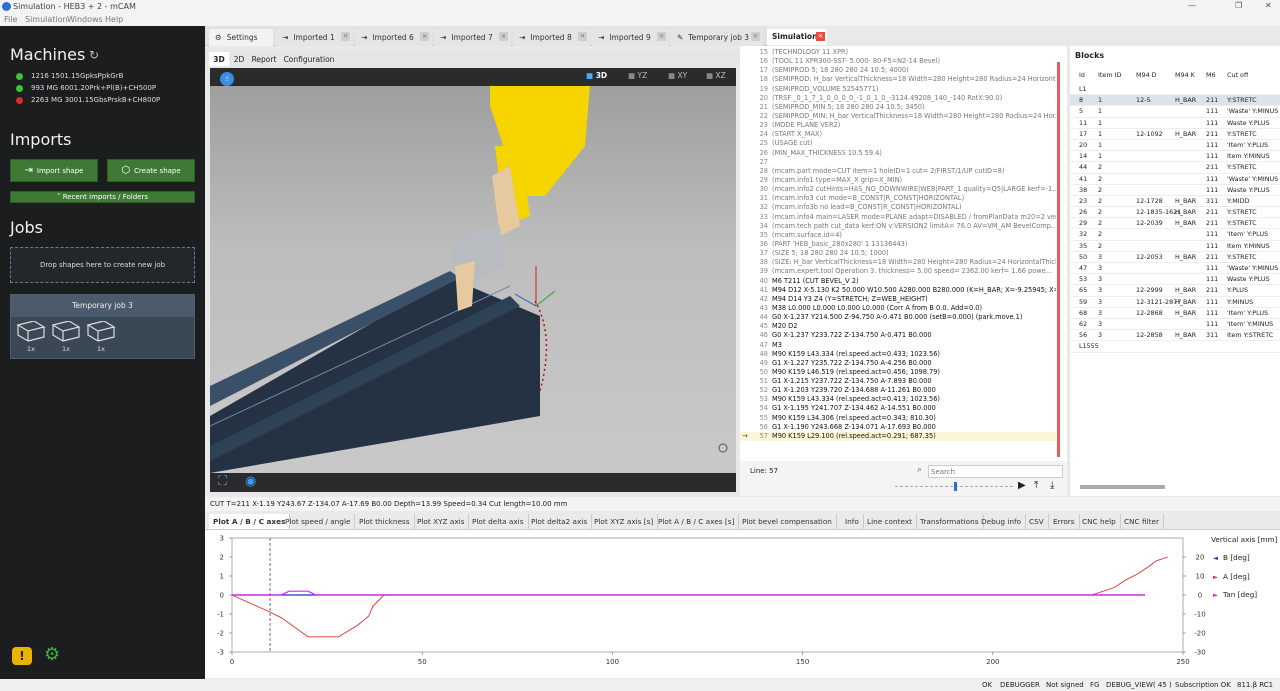  Describe the element at coordinates (797, 37) in the screenshot. I see `simulation-tab: Simulation ×` at that location.